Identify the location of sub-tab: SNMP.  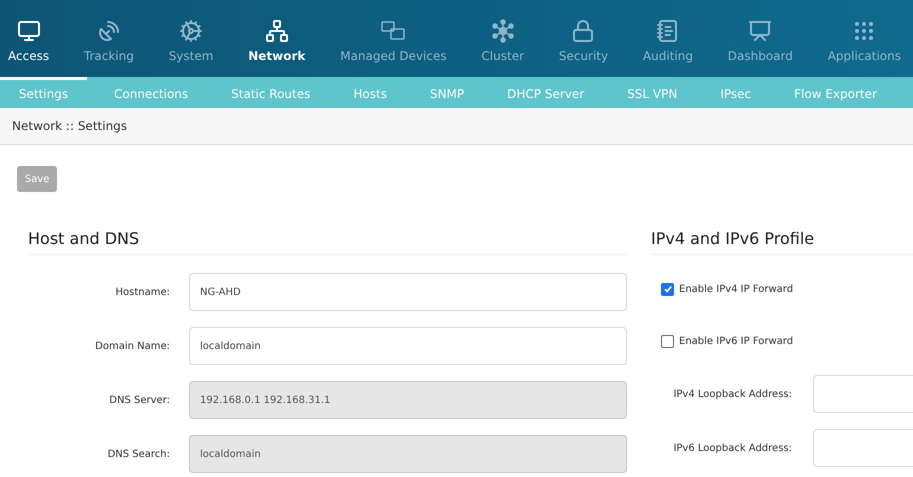
(447, 92).